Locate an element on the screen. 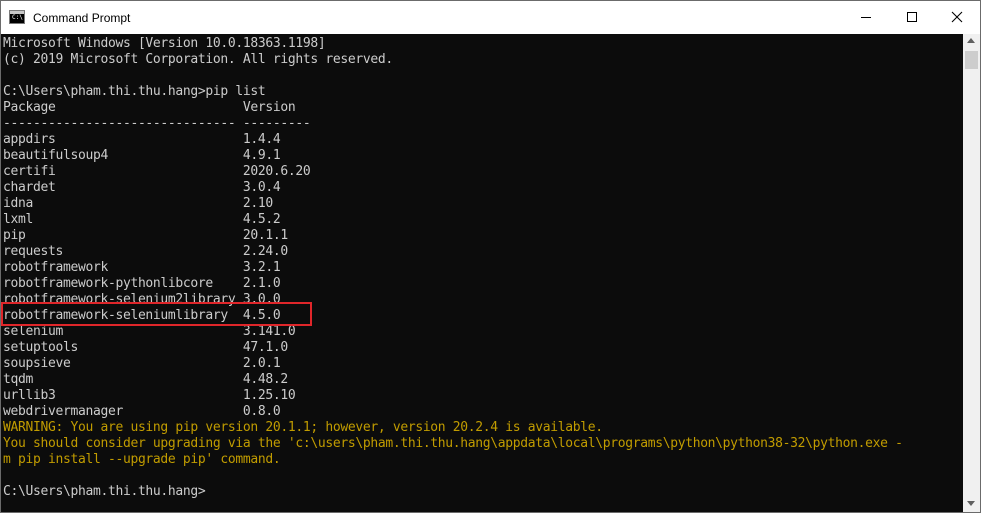 The image size is (981, 513). console-line: setuptools 47.1.0 is located at coordinates (145, 347).